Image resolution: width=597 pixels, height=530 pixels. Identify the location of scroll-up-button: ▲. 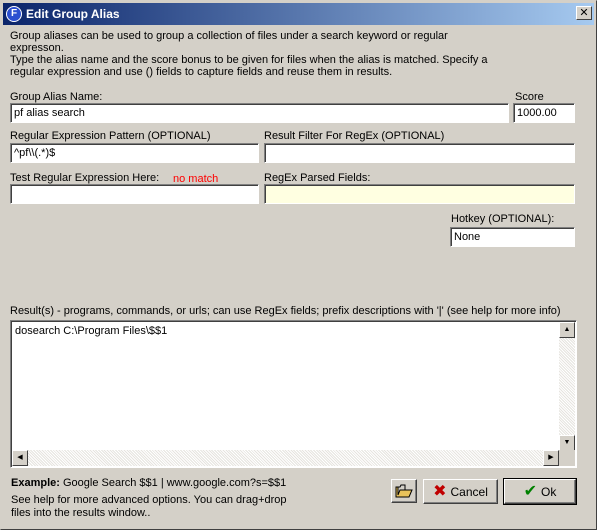
(567, 330).